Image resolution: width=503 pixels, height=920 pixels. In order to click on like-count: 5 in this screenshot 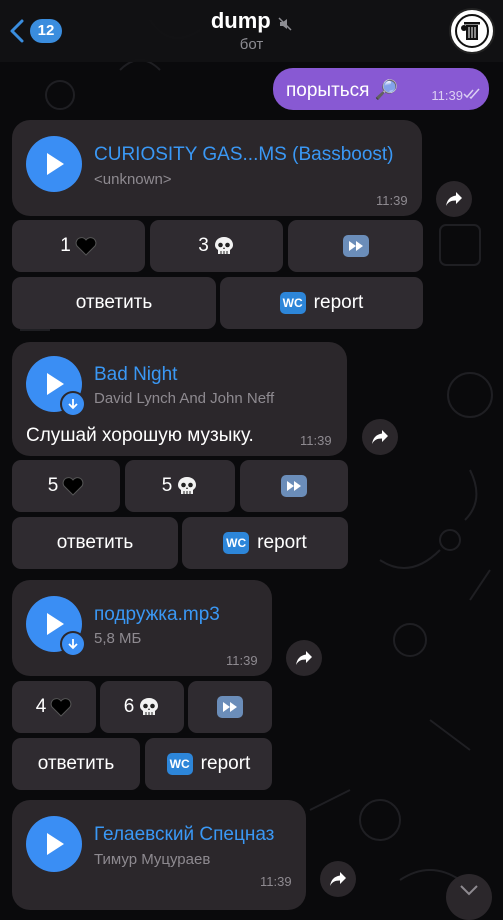, I will do `click(53, 485)`.